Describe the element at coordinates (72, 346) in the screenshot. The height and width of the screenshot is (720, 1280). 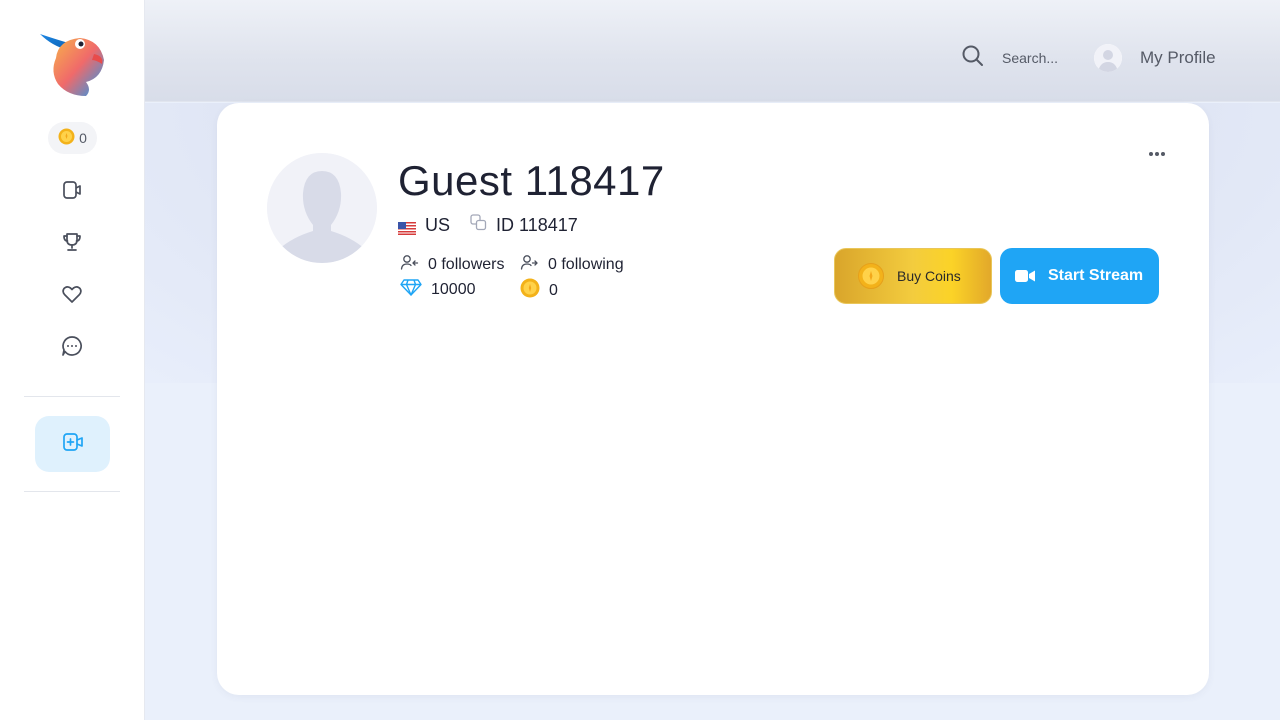
I see `chat-icon` at that location.